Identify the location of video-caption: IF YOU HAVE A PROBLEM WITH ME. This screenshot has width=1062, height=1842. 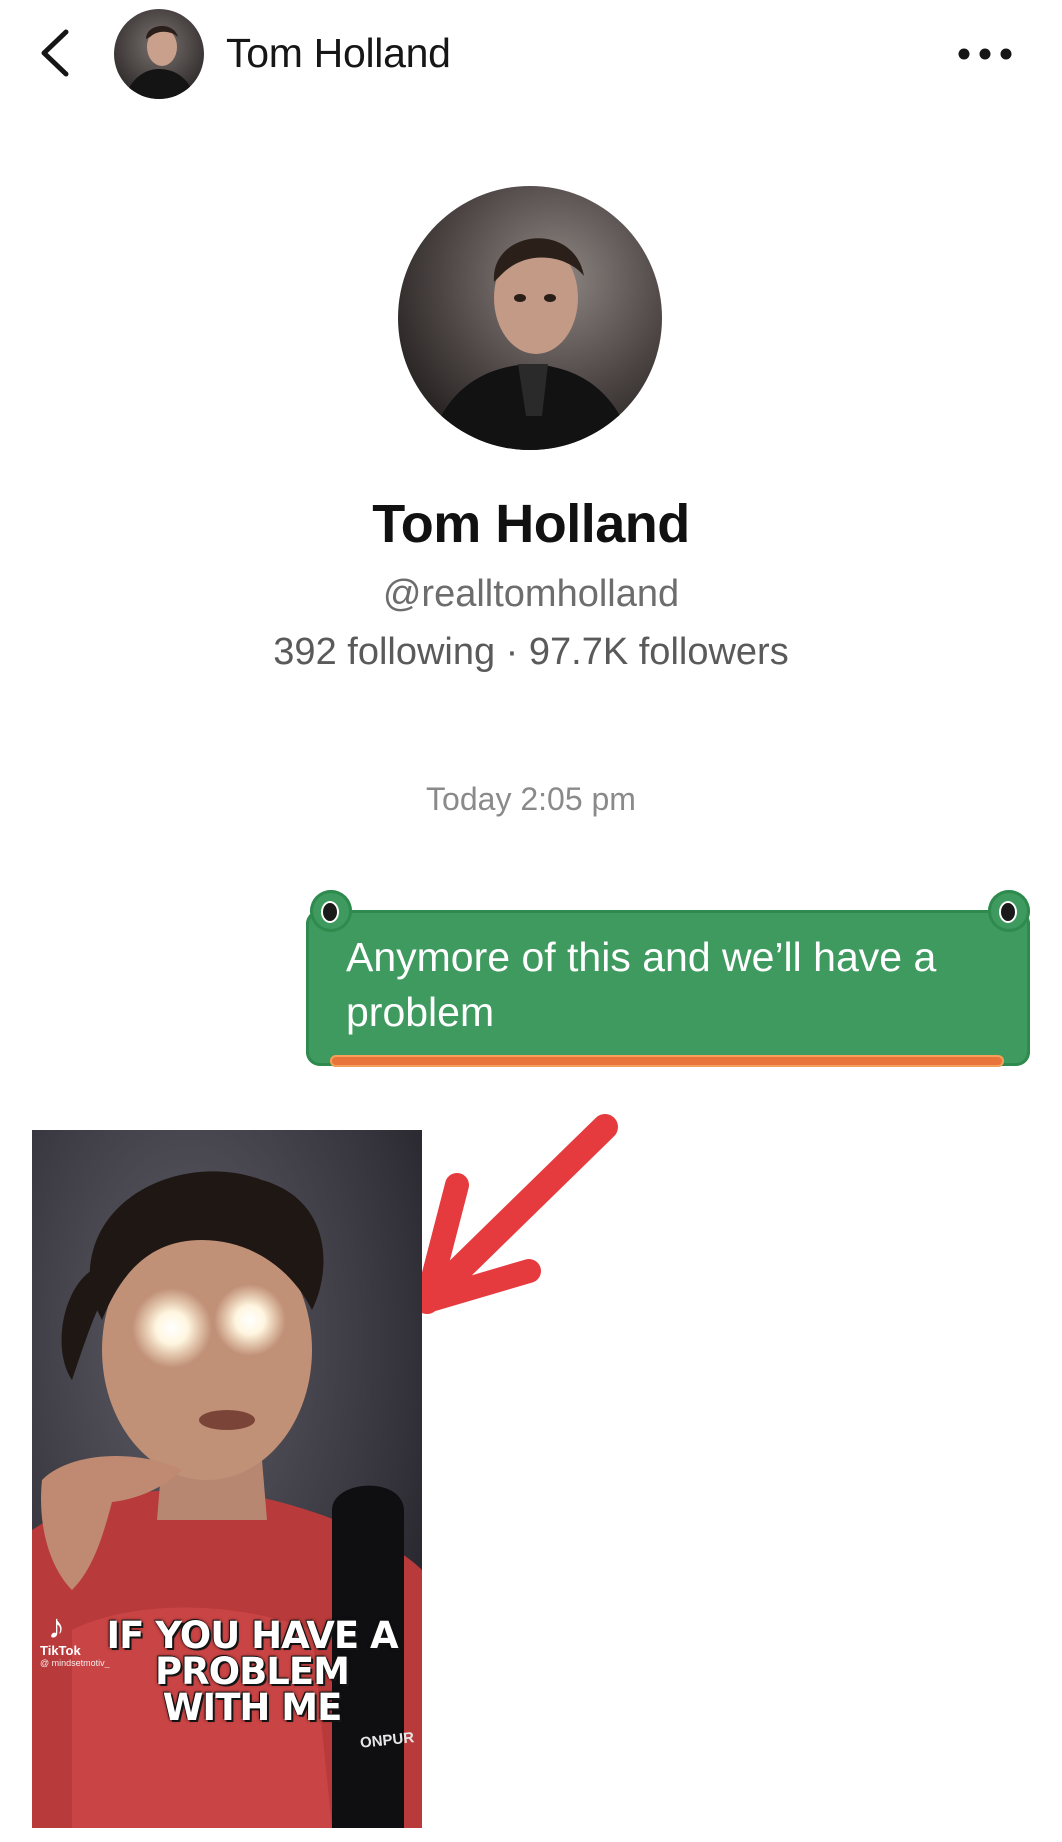
(252, 1671).